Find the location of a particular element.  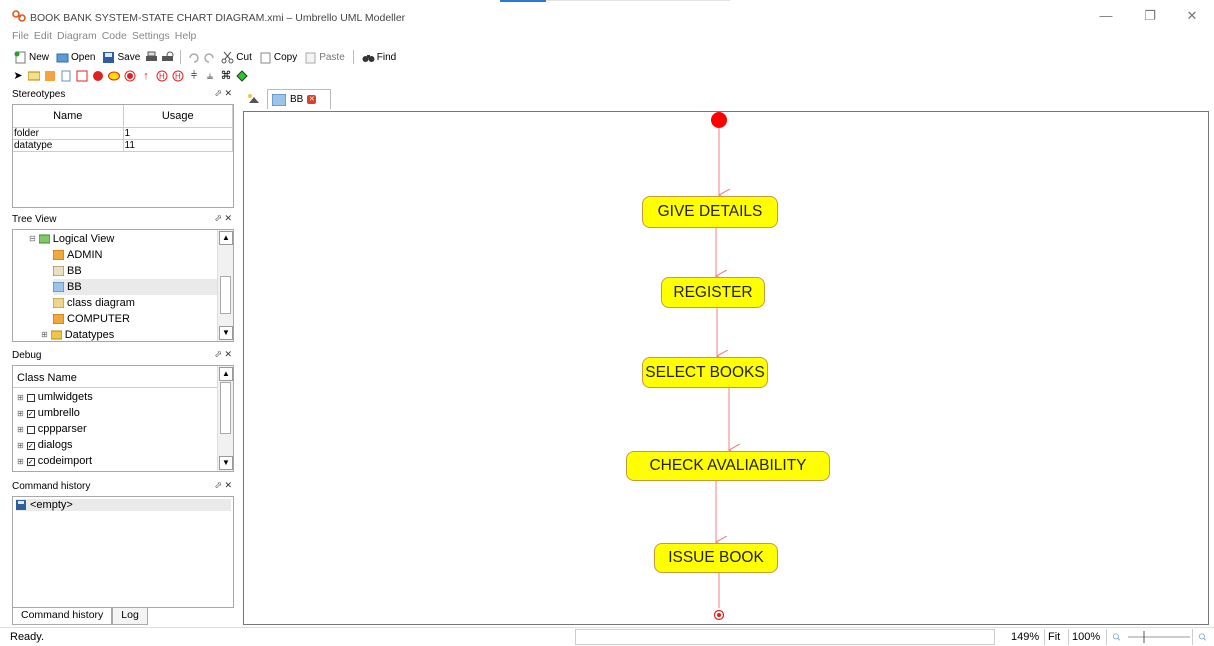

state-register: REGISTER is located at coordinates (713, 292).